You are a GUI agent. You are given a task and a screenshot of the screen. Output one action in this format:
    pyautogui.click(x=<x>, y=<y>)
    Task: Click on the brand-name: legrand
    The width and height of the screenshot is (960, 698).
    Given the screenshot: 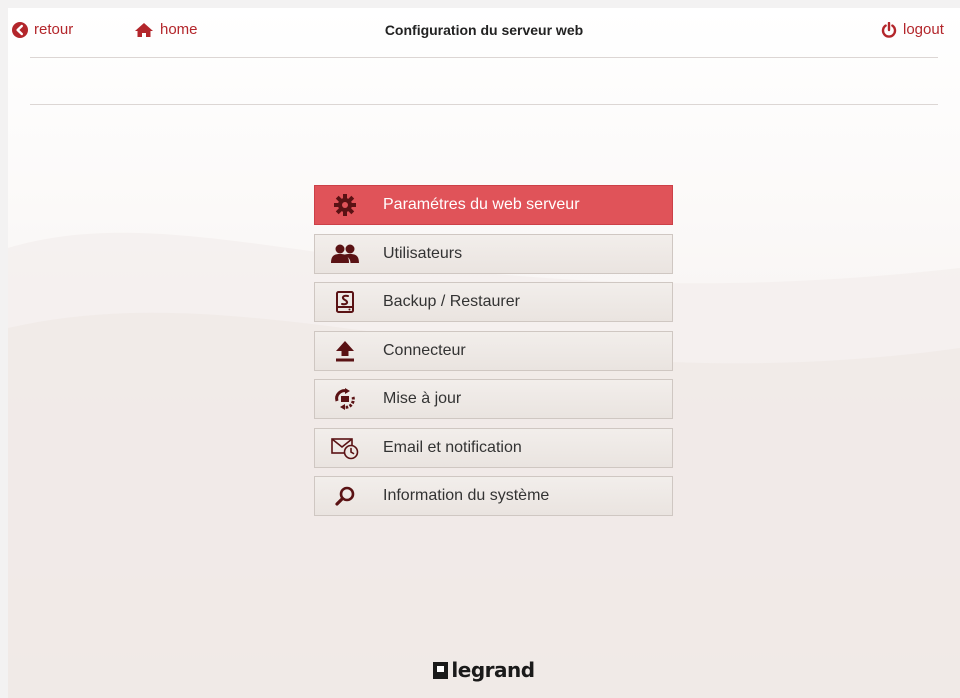 What is the action you would take?
    pyautogui.click(x=493, y=670)
    